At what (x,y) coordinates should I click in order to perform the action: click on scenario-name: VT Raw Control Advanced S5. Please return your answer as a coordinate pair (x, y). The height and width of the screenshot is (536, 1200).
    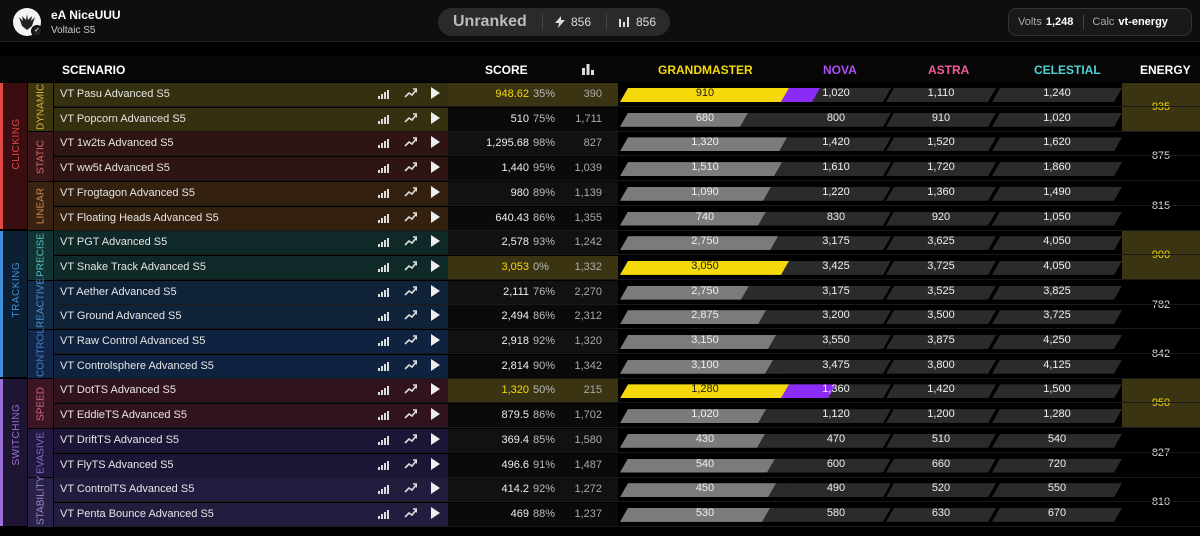
    Looking at the image, I should click on (132, 341).